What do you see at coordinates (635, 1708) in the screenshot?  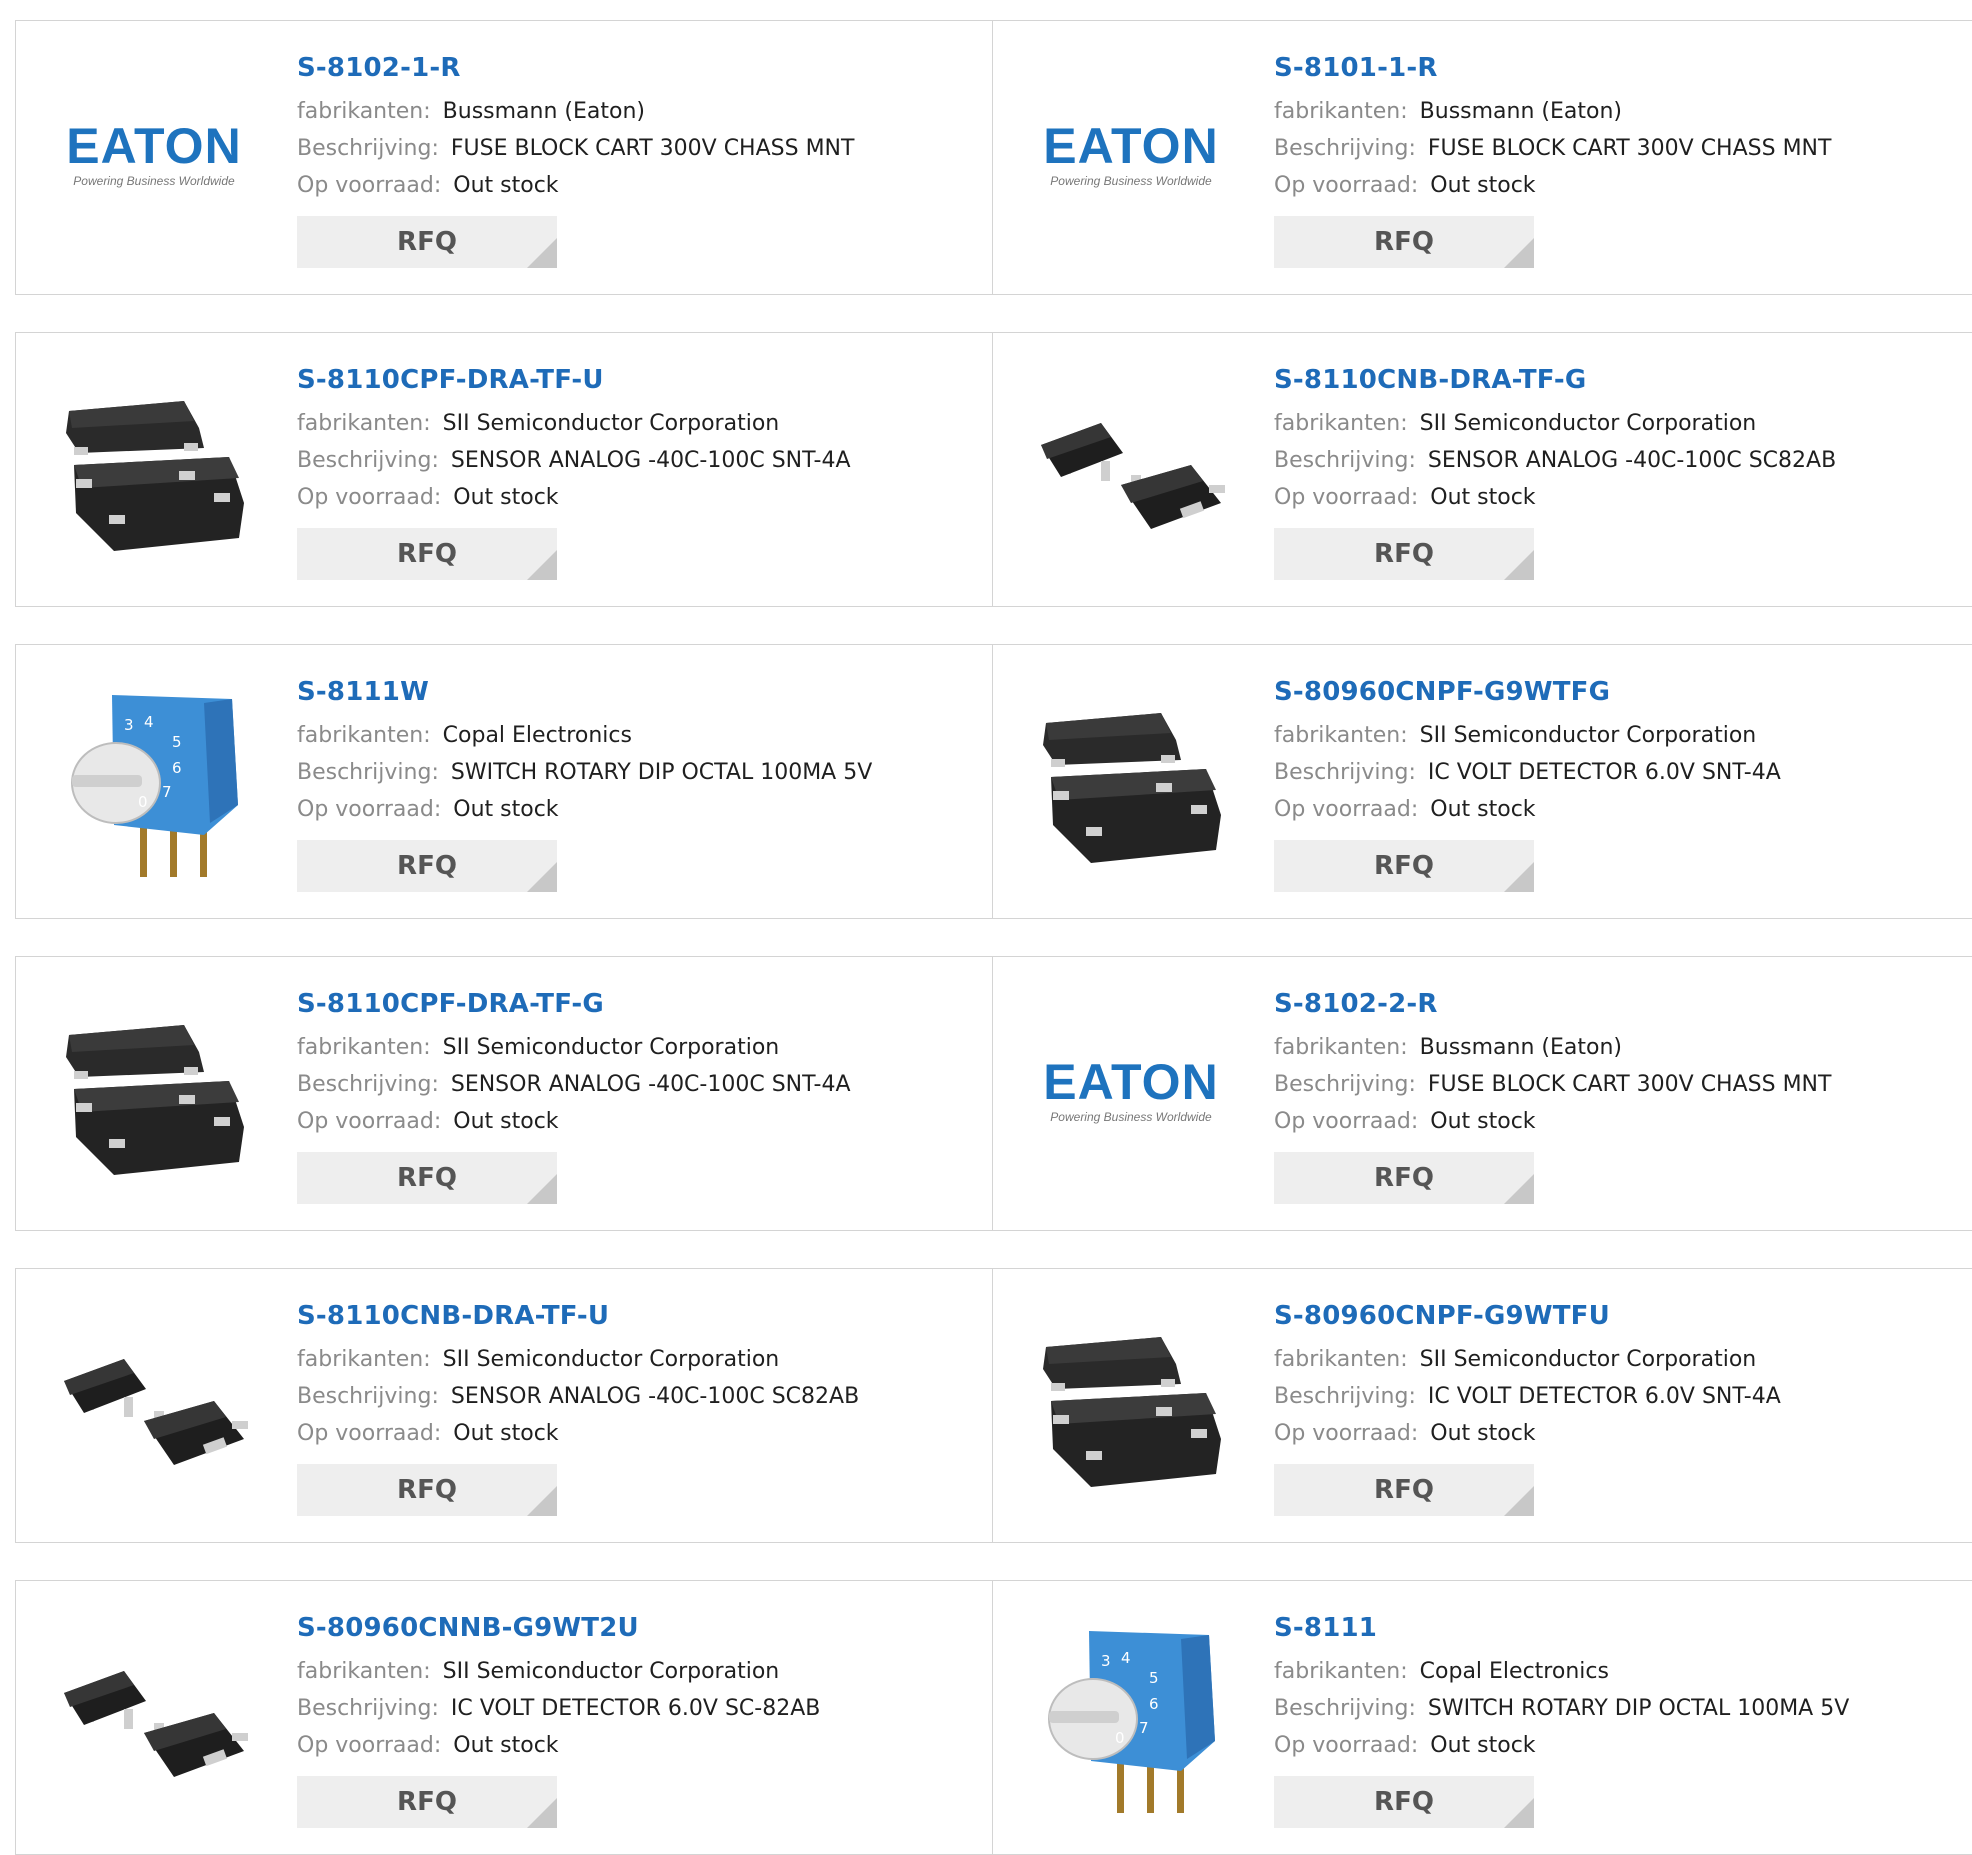 I see `description-value: IC VOLT DETECTOR 6.0V SC-82AB` at bounding box center [635, 1708].